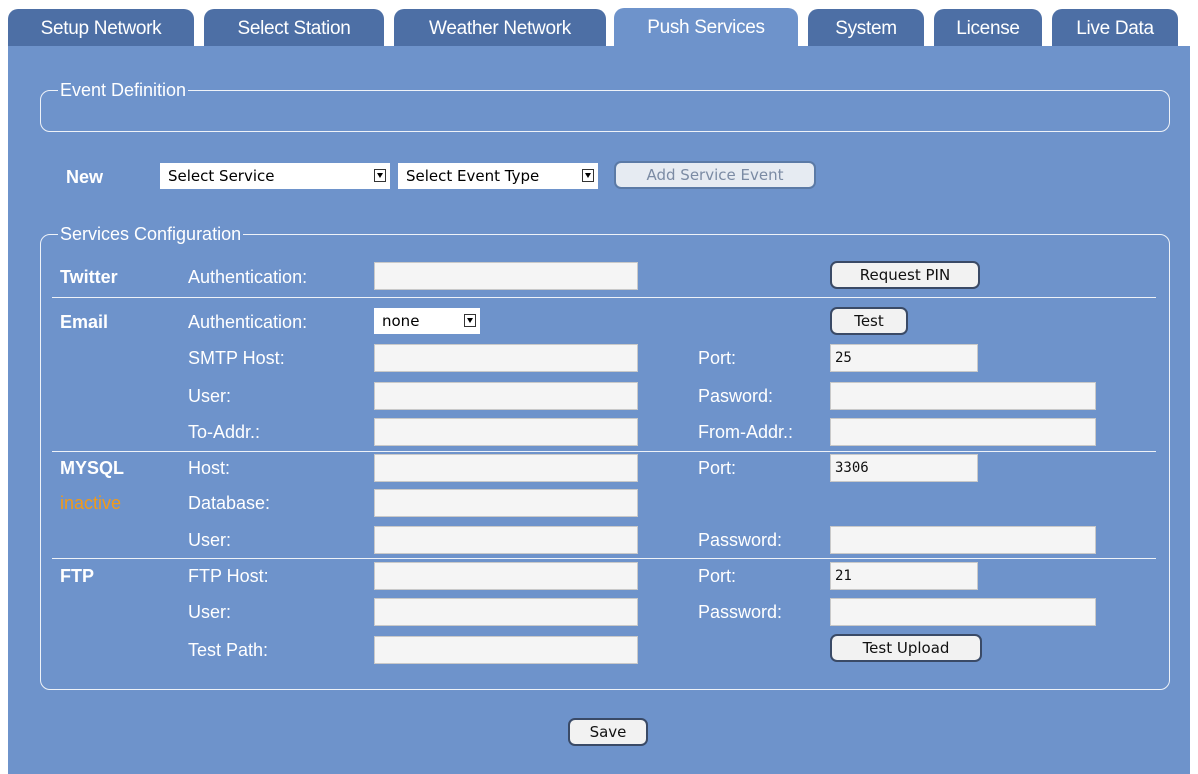 The width and height of the screenshot is (1198, 774). I want to click on tab-select-station: Select Station, so click(294, 27).